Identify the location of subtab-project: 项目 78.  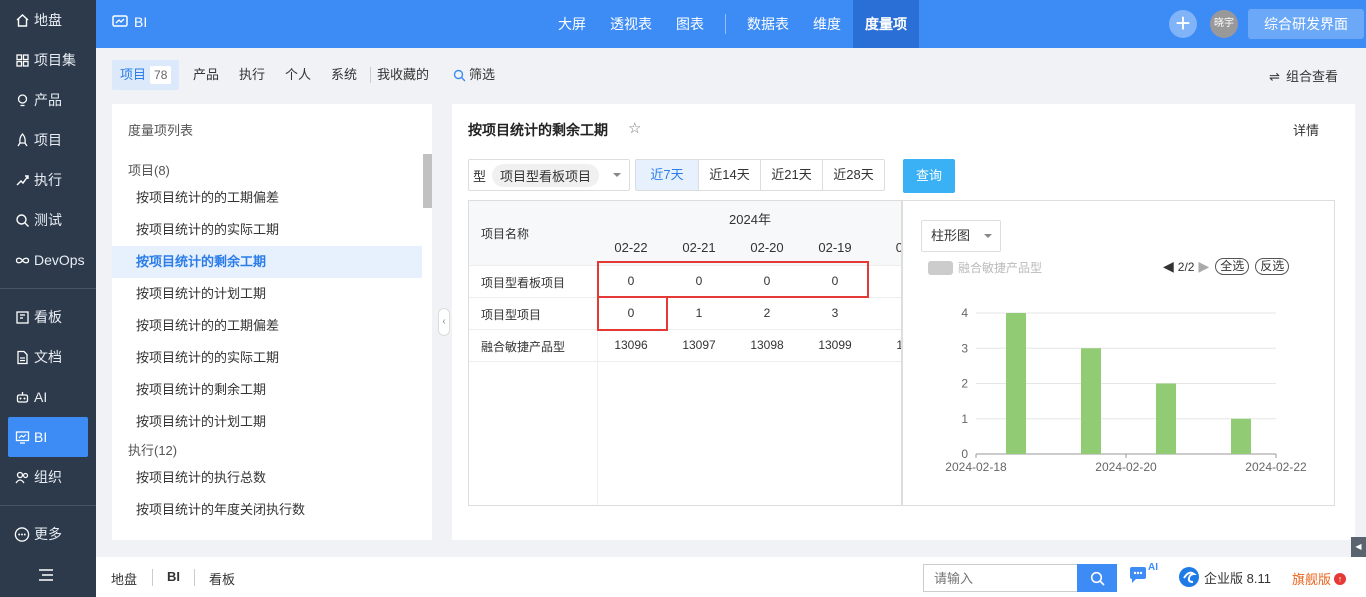
(146, 75).